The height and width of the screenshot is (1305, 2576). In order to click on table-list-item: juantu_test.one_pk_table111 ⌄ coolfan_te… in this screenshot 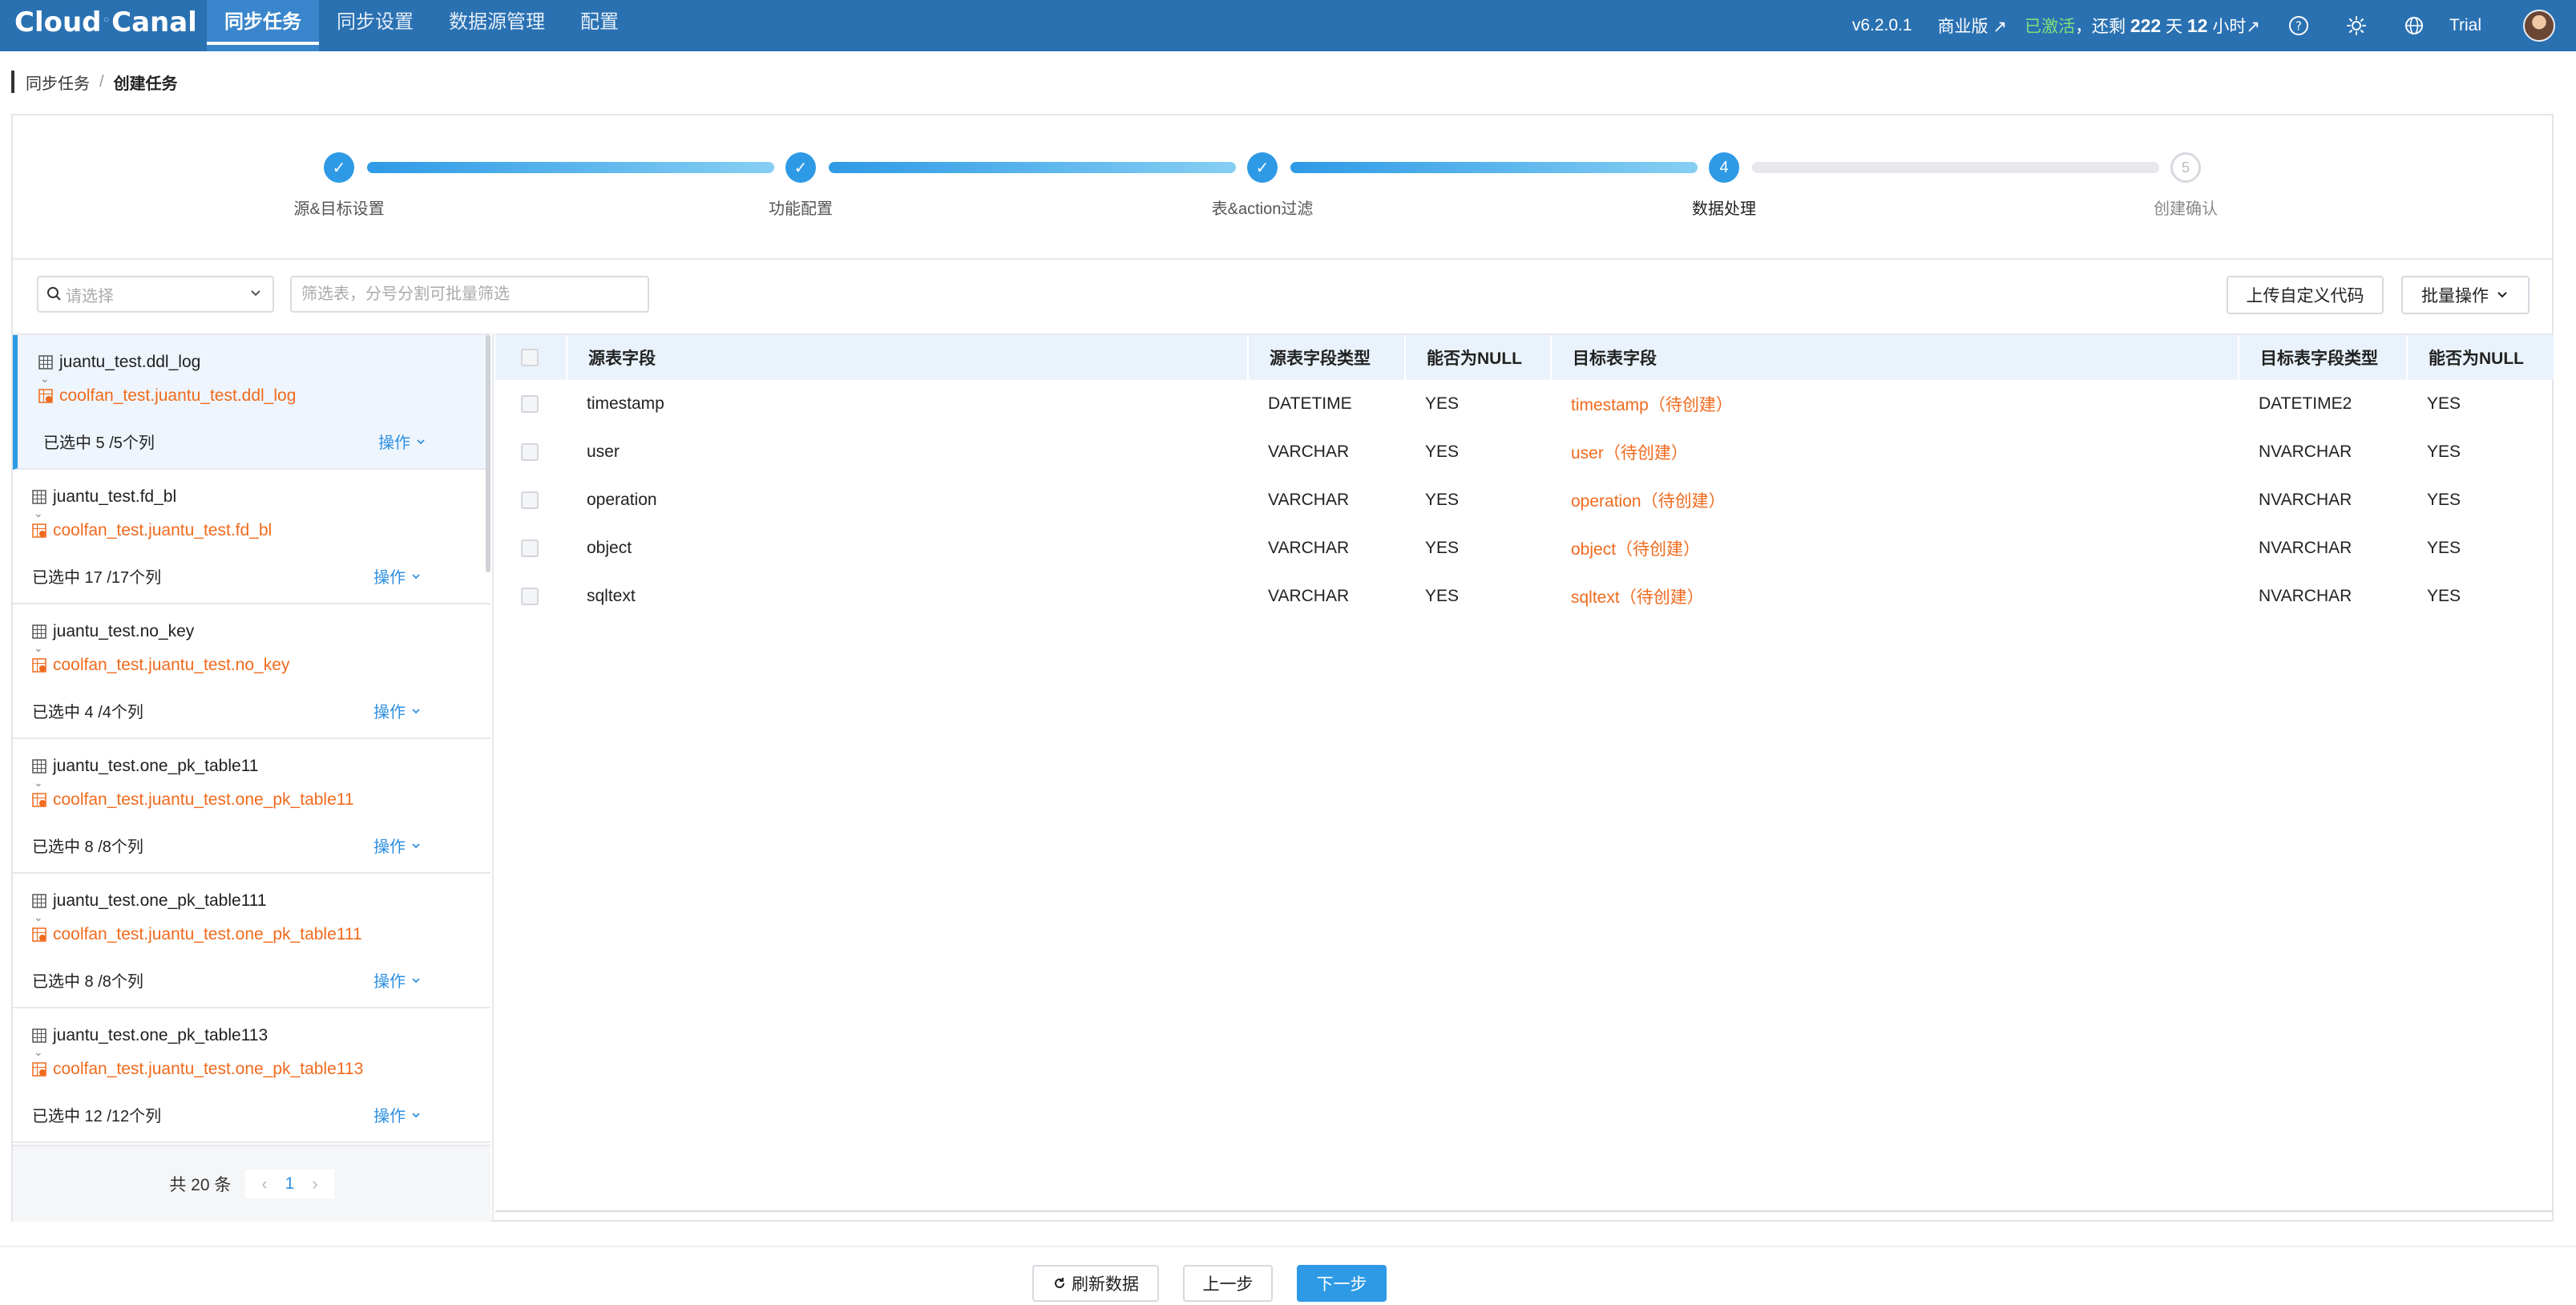, I will do `click(252, 941)`.